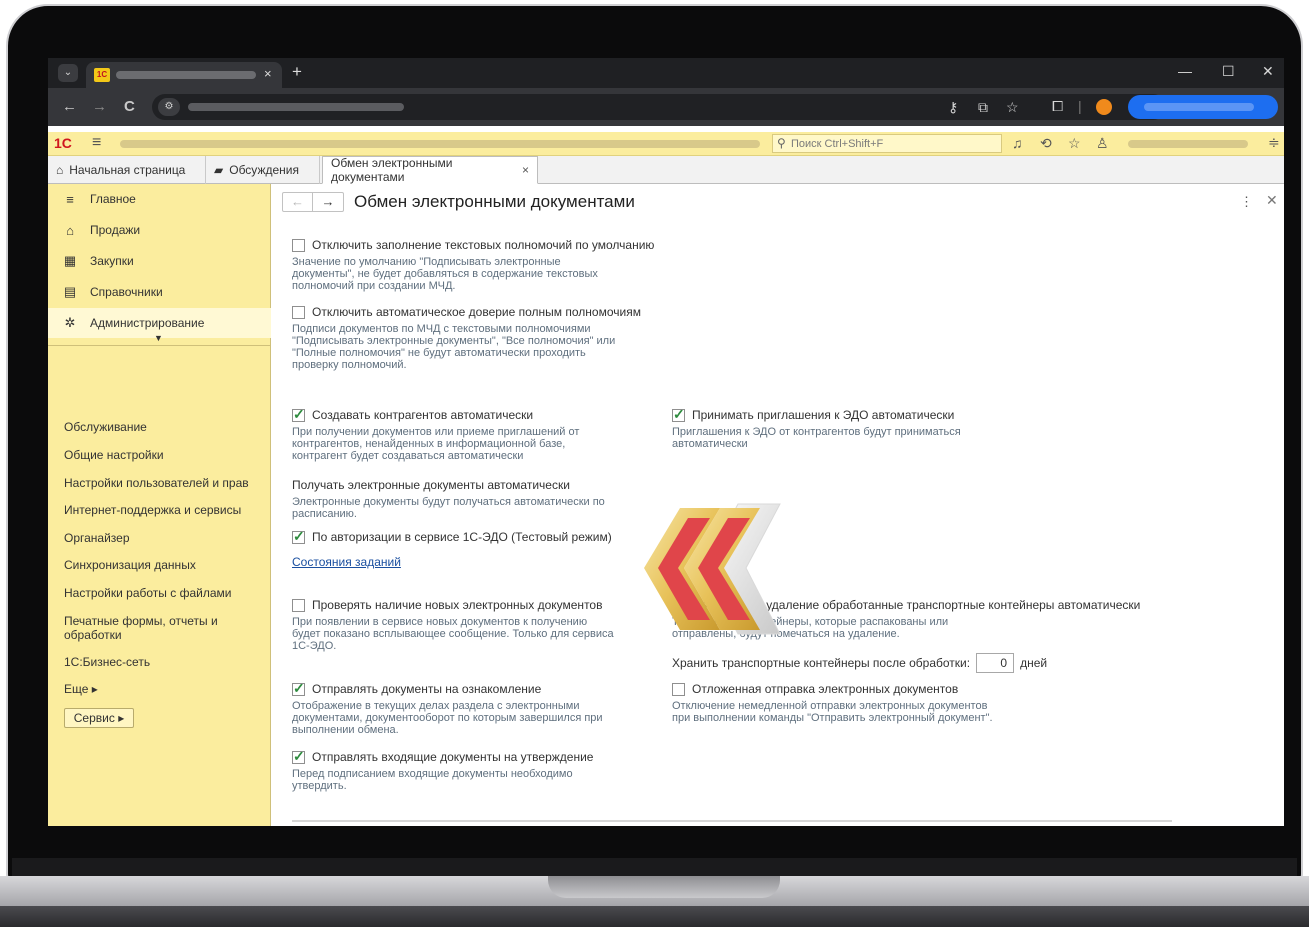 Image resolution: width=1309 pixels, height=927 pixels. What do you see at coordinates (63, 143) in the screenshot?
I see `onec-logo: 1С` at bounding box center [63, 143].